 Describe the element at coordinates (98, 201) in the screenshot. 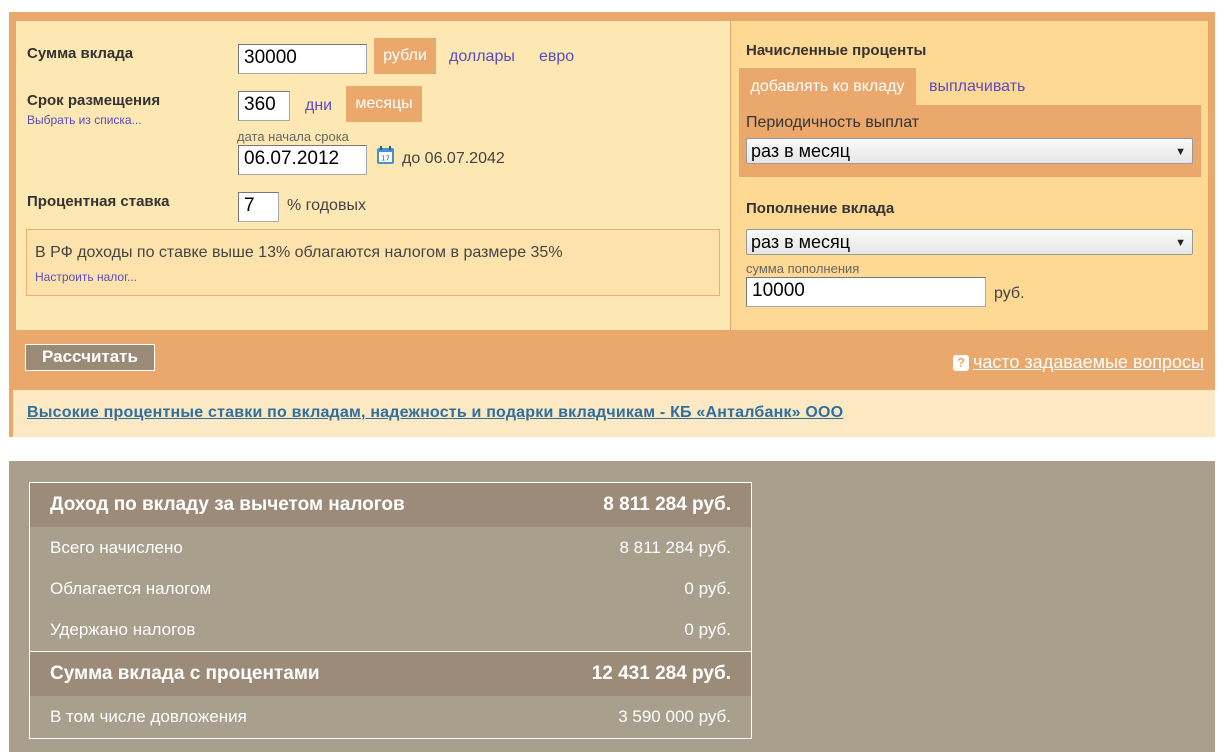

I see `rate-label: Процентная ставка` at that location.